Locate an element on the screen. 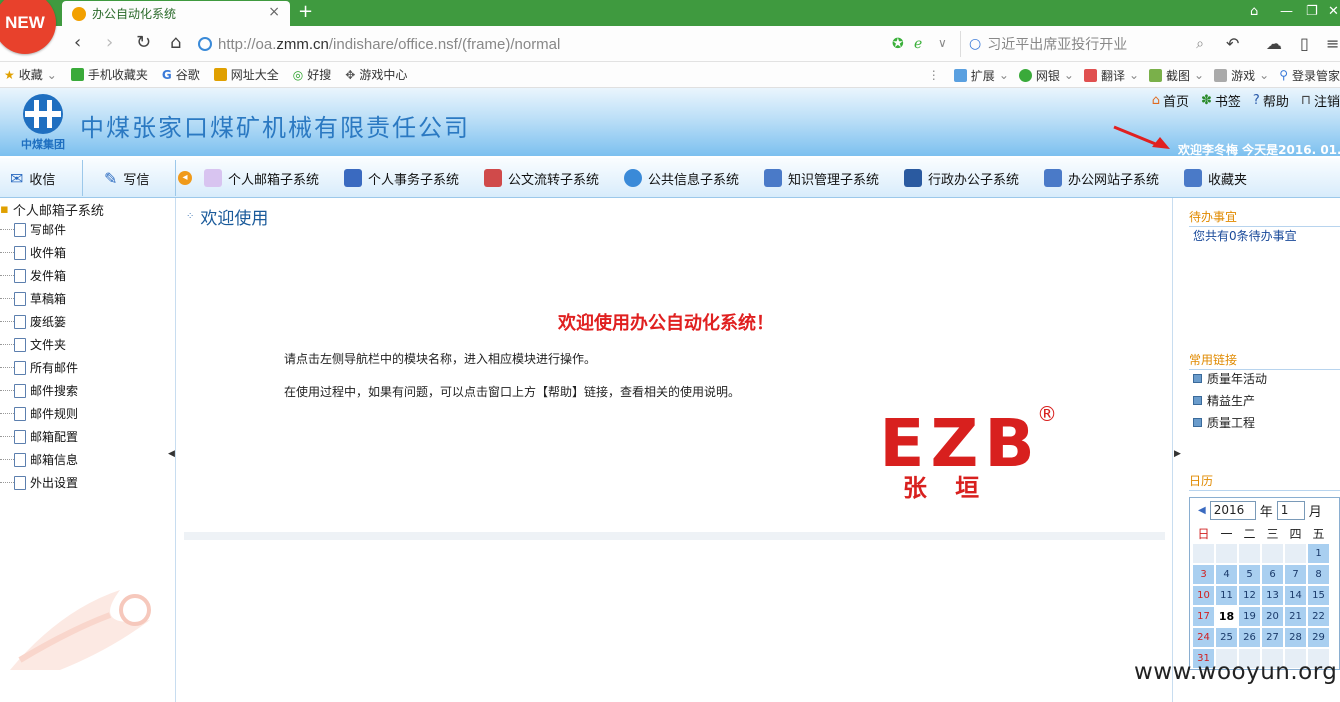 The width and height of the screenshot is (1340, 702). tree-item-all-mail: 所有邮件 is located at coordinates (46, 367).